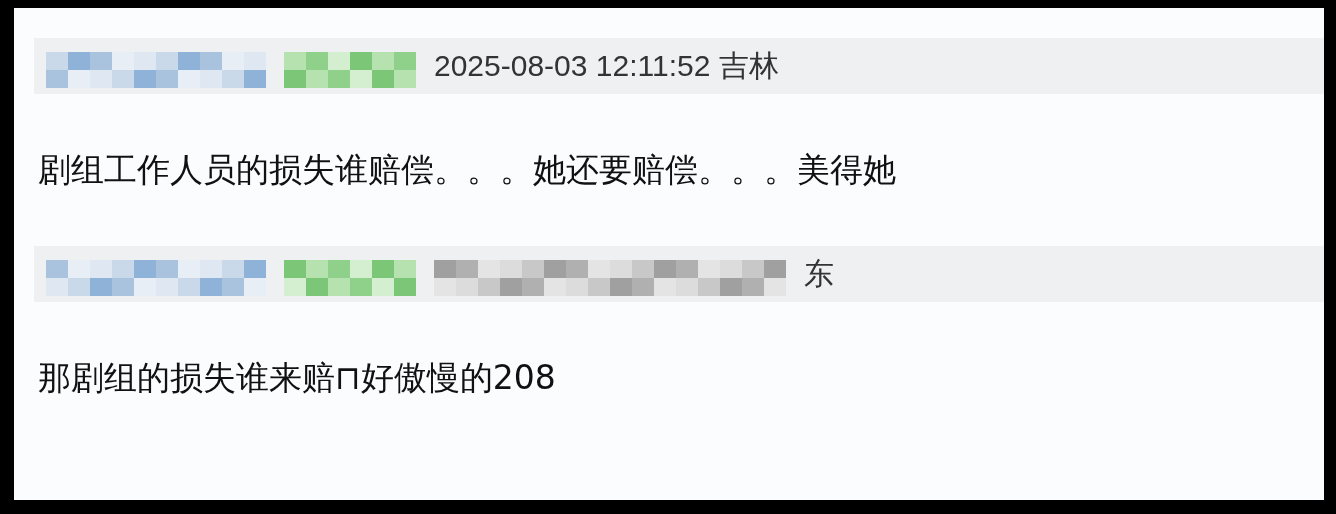 The height and width of the screenshot is (514, 1336). What do you see at coordinates (606, 65) in the screenshot?
I see `comment-meta: 2025-08-03 12:11:52 吉林` at bounding box center [606, 65].